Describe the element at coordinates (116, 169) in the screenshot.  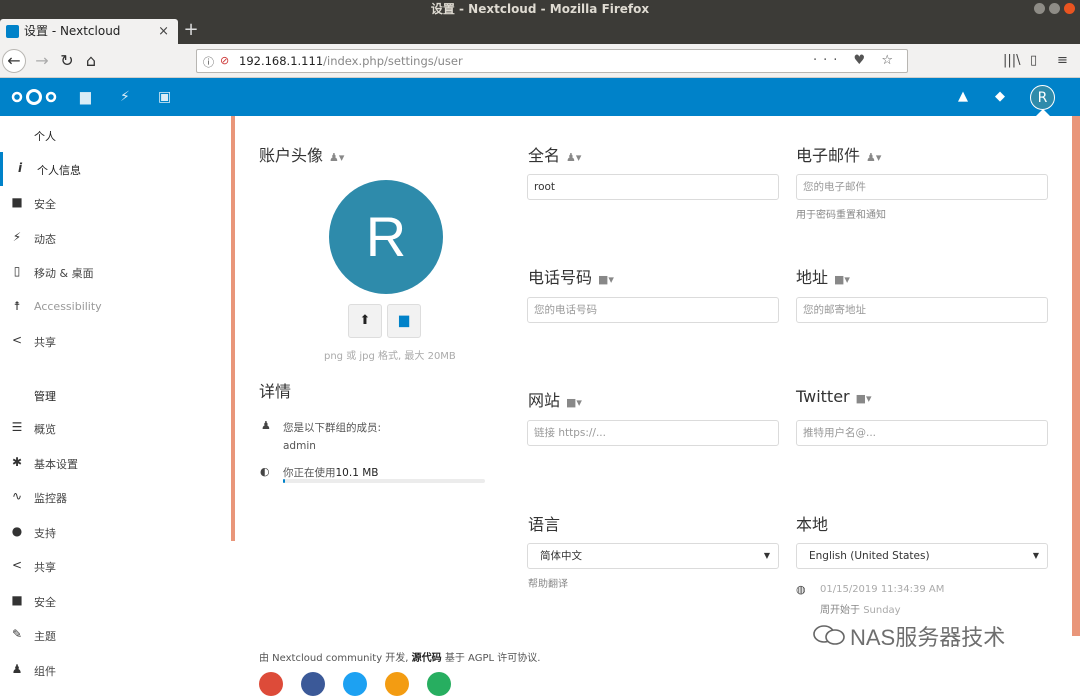
I see `sidebar-item-personal-info: i 个人信息` at that location.